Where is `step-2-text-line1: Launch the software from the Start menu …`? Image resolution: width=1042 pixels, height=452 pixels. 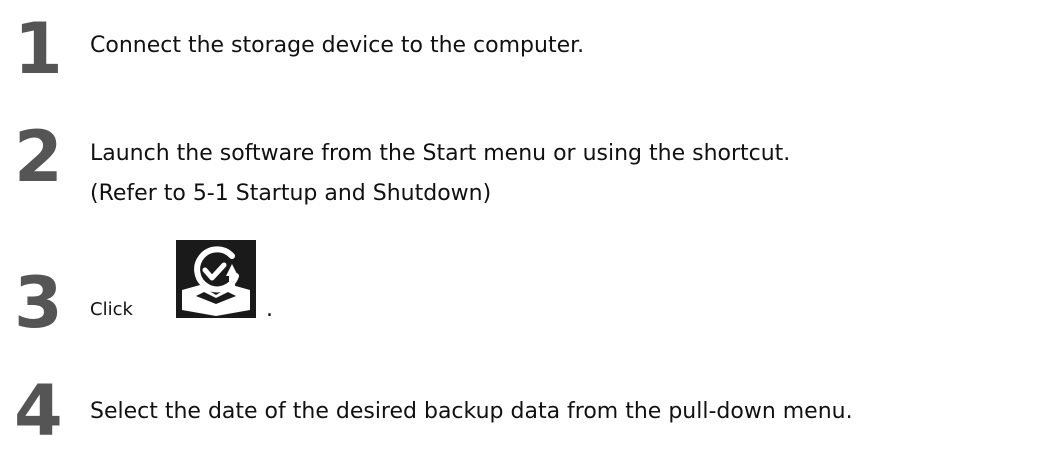
step-2-text-line1: Launch the software from the Start menu … is located at coordinates (440, 153).